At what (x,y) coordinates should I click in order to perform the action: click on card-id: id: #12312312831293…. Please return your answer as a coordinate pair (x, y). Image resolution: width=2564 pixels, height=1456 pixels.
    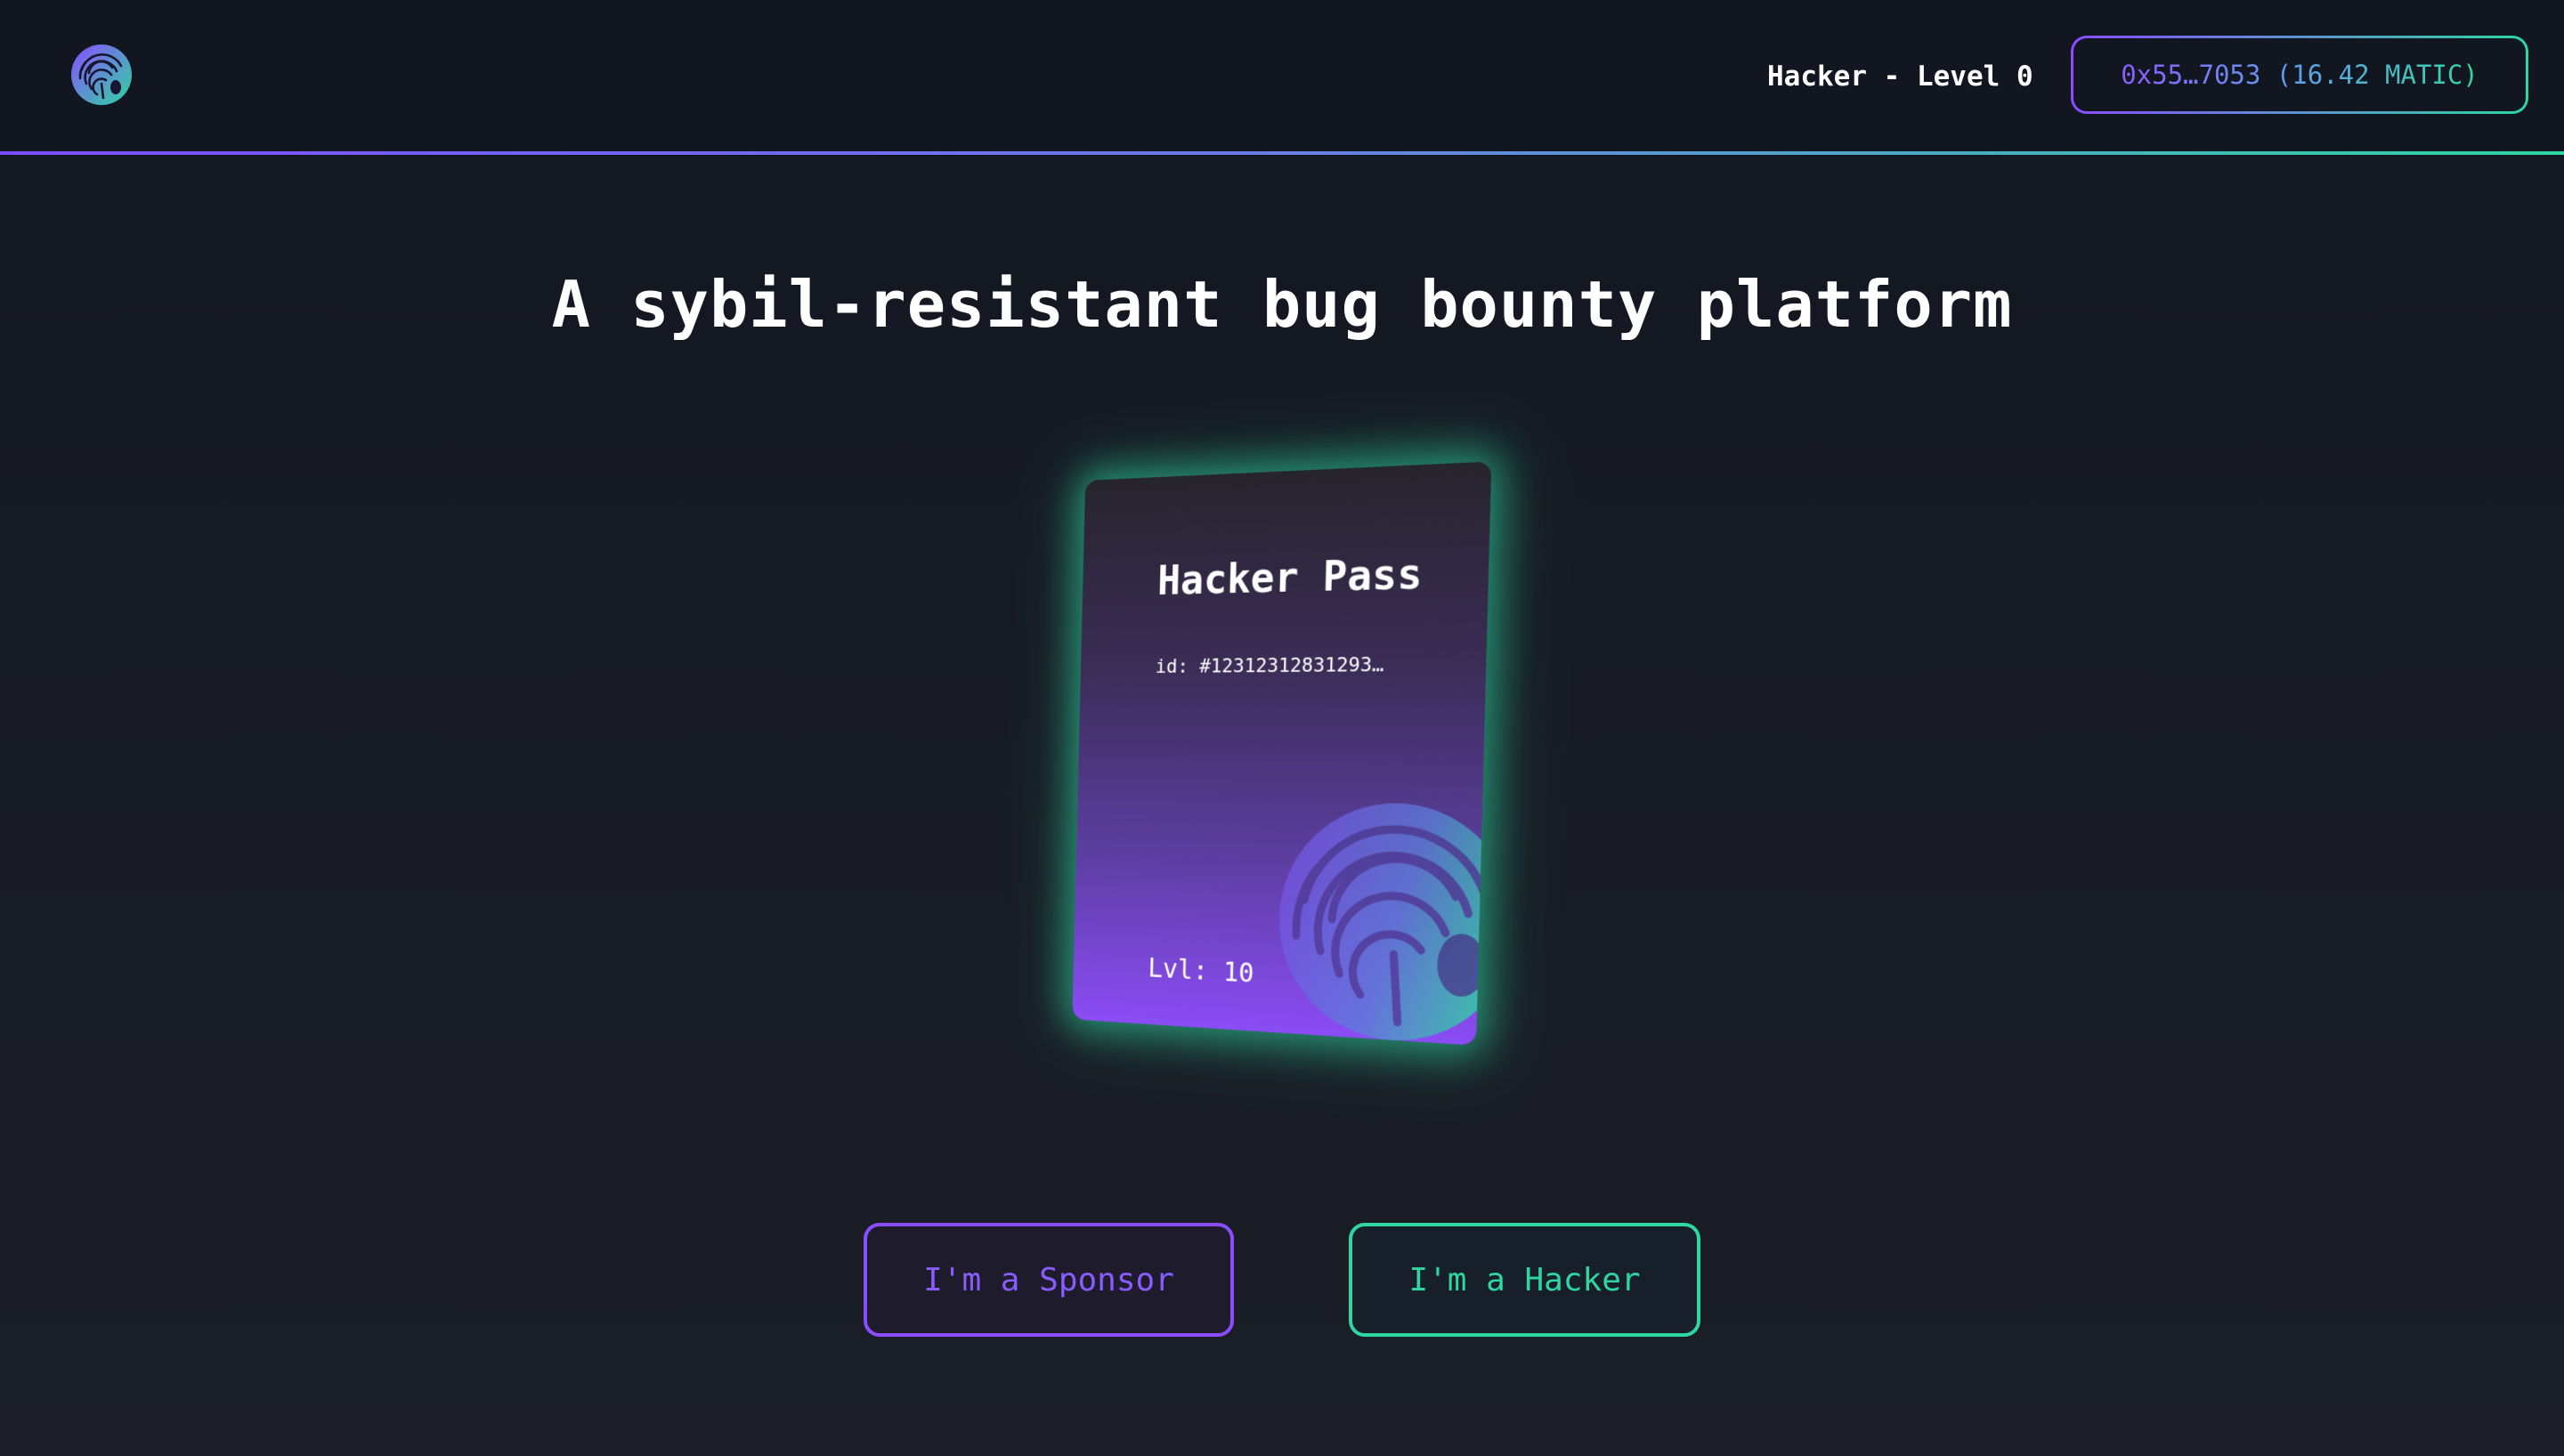
    Looking at the image, I should click on (1269, 665).